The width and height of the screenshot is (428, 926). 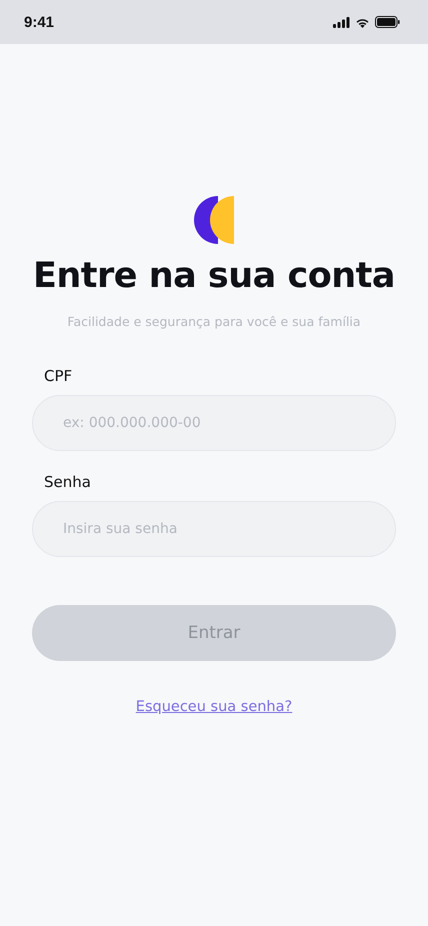 What do you see at coordinates (362, 22) in the screenshot?
I see `wifi-icon` at bounding box center [362, 22].